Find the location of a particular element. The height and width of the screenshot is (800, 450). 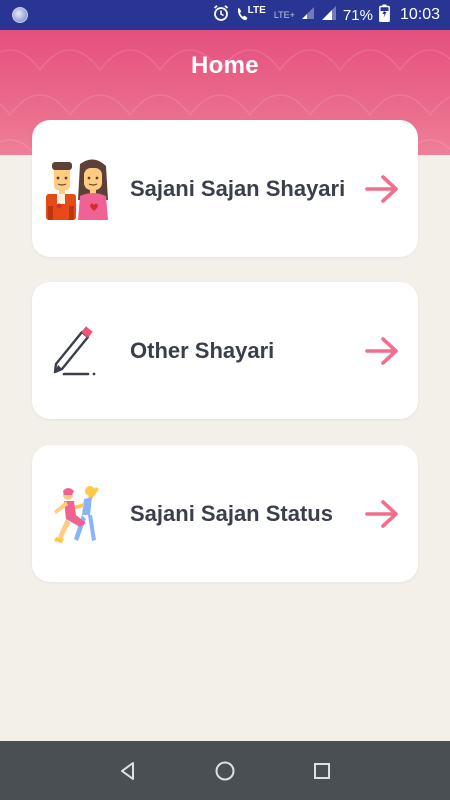

card-label: Sajani Sajan Shayari is located at coordinates (238, 188).